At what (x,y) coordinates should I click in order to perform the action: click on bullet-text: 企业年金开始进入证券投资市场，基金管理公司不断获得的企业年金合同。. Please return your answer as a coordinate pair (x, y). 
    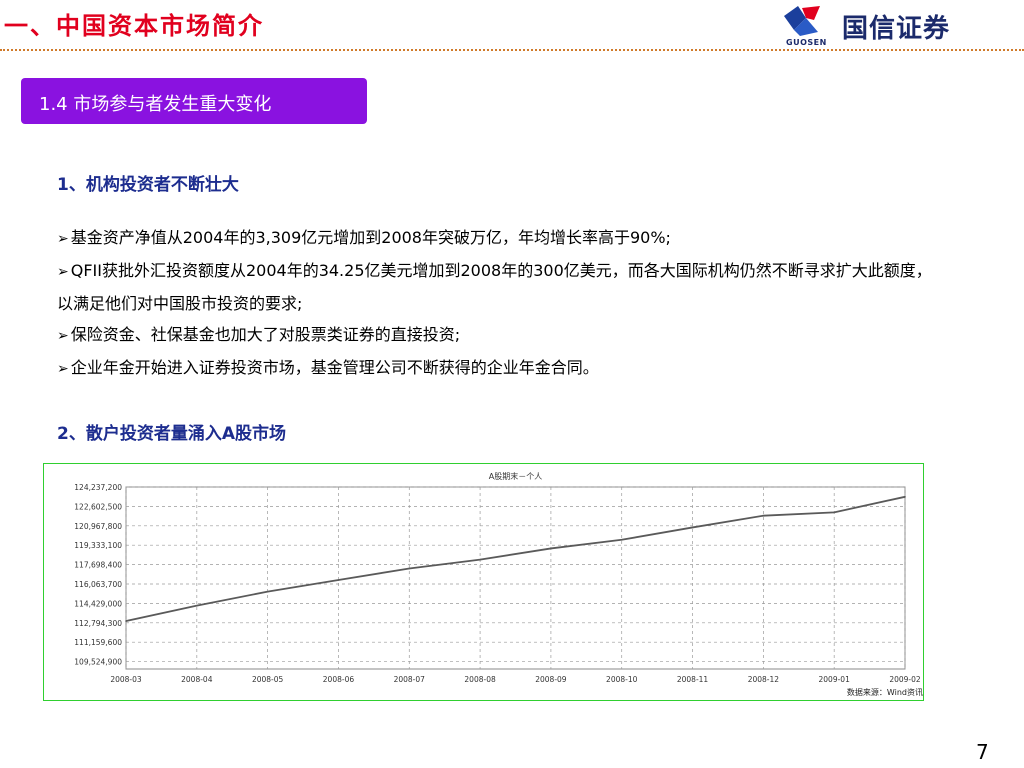
    Looking at the image, I should click on (334, 367).